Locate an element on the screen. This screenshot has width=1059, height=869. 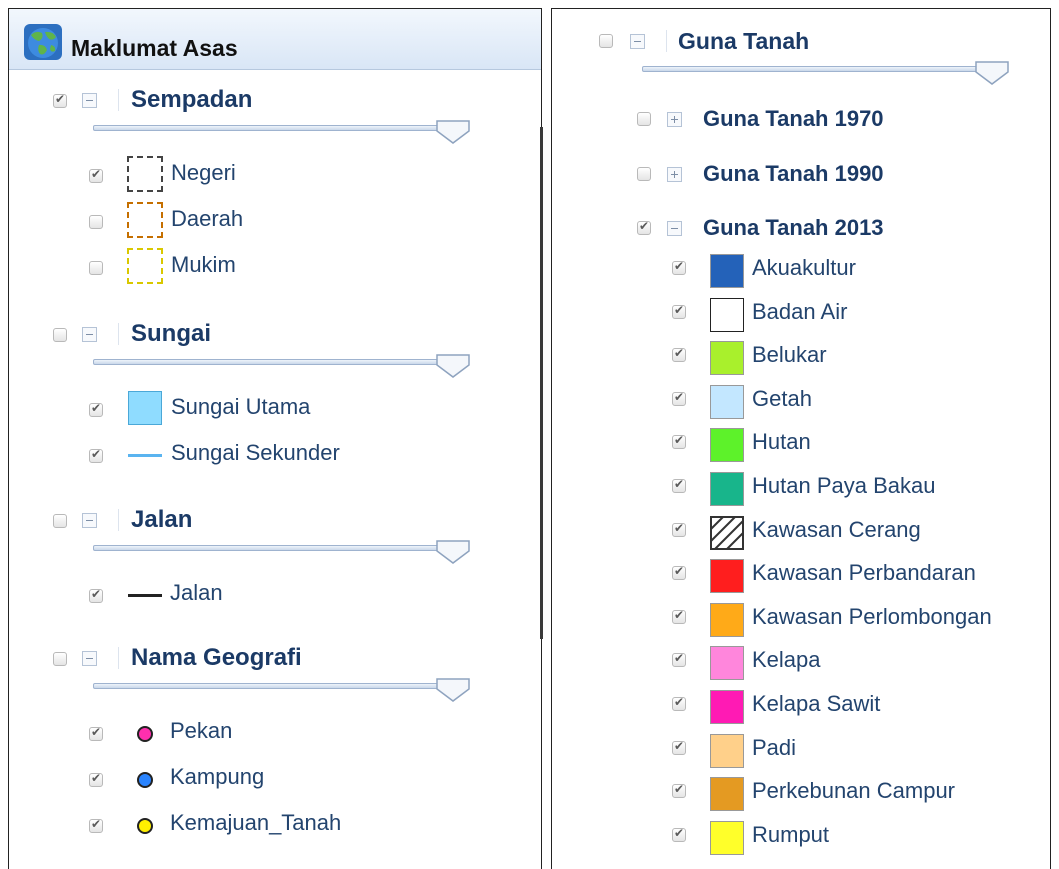
checkbox-getah is located at coordinates (679, 398).